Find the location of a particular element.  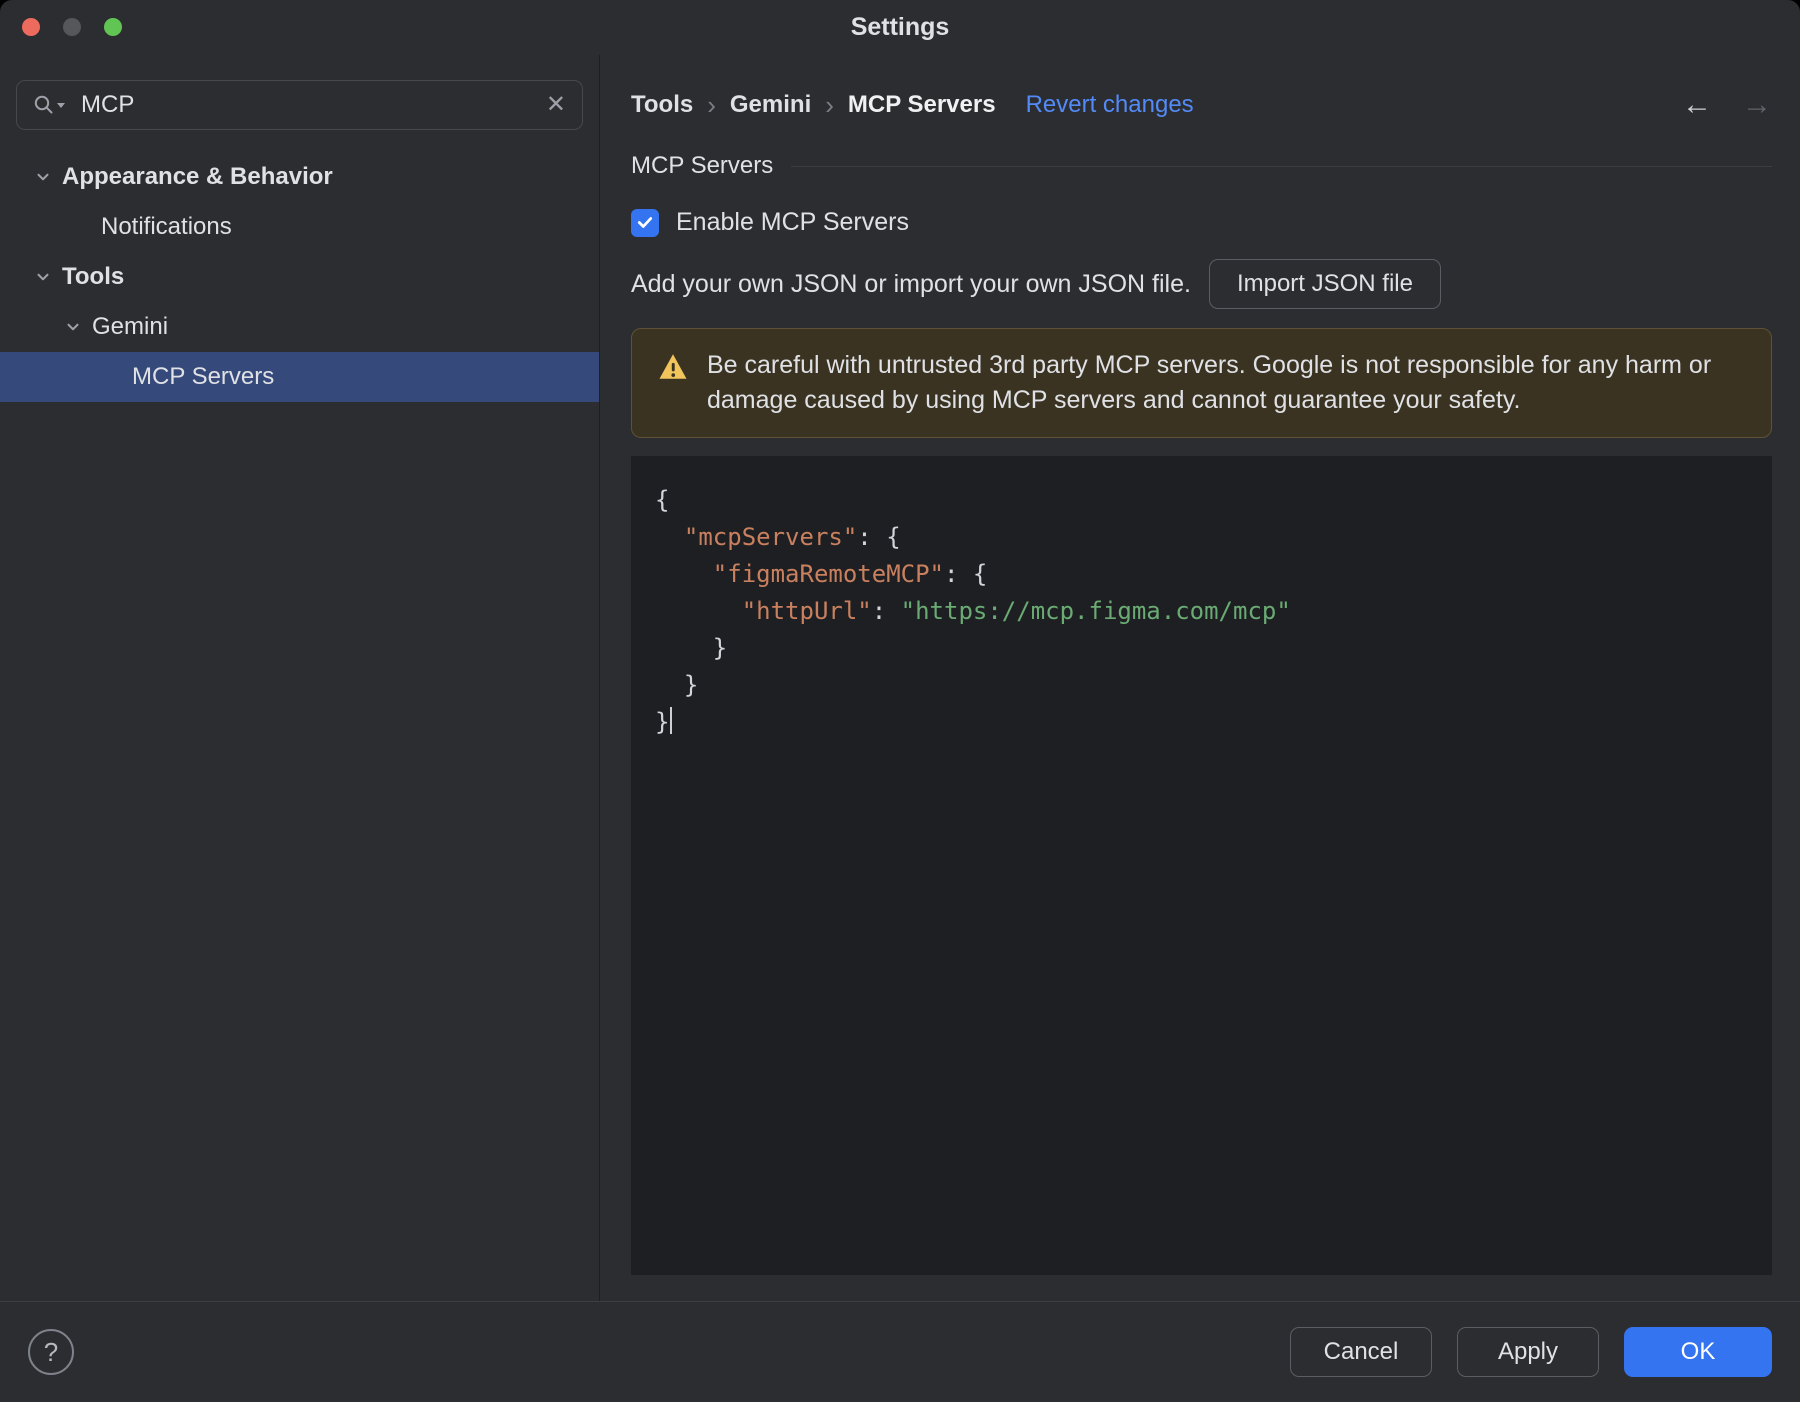

section-header: MCP Servers is located at coordinates (1201, 166).